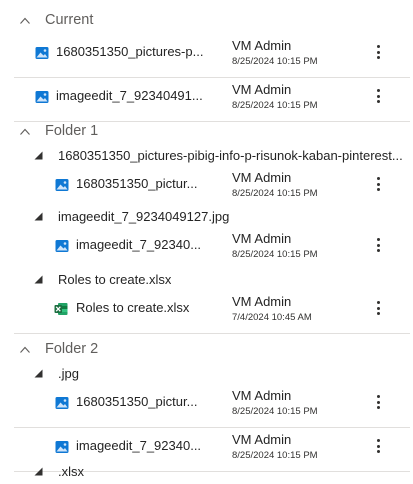 The height and width of the screenshot is (484, 413). Describe the element at coordinates (144, 216) in the screenshot. I see `group-label: imageedit_7_9234049127.jpg` at that location.